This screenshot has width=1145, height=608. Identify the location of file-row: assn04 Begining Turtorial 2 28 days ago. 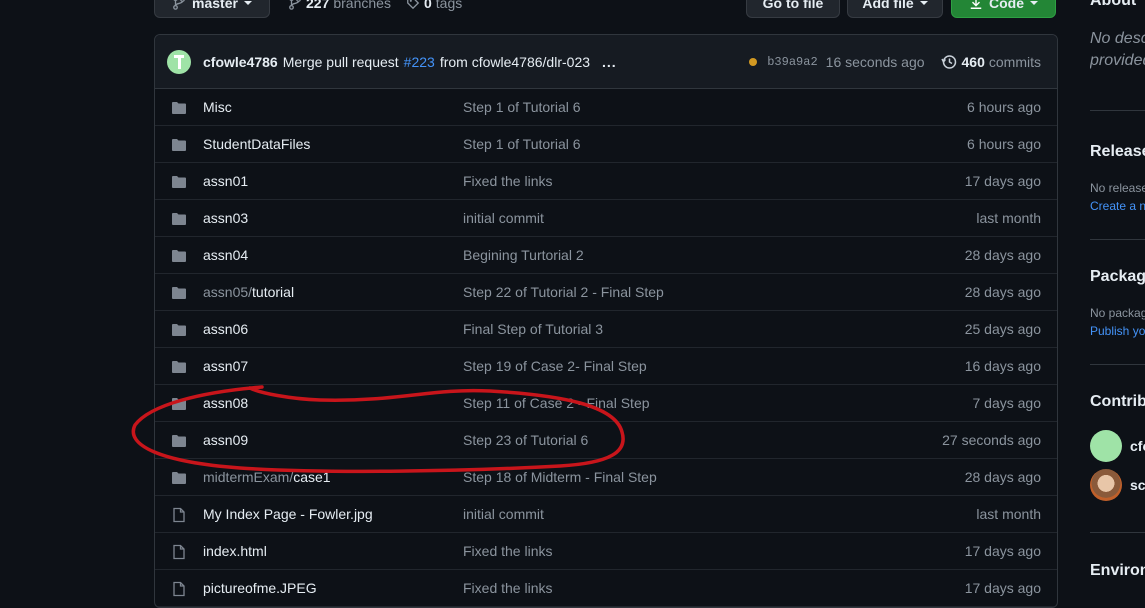
(606, 255).